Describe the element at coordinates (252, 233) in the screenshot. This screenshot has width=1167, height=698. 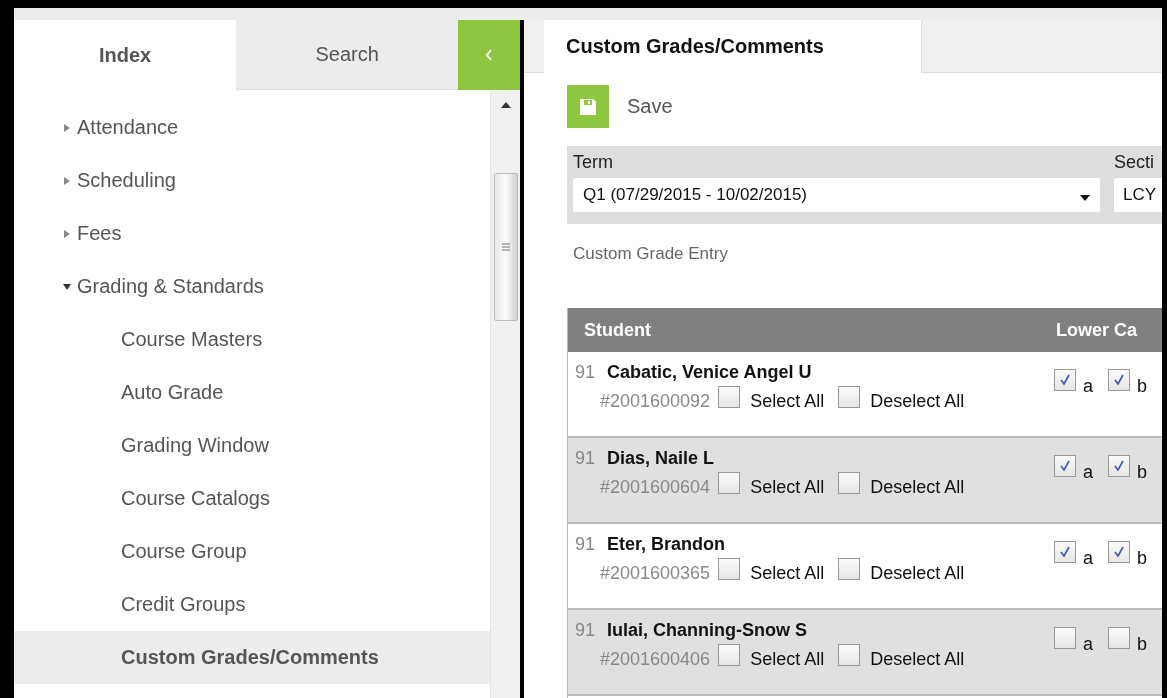
I see `tree-item: Fees` at that location.